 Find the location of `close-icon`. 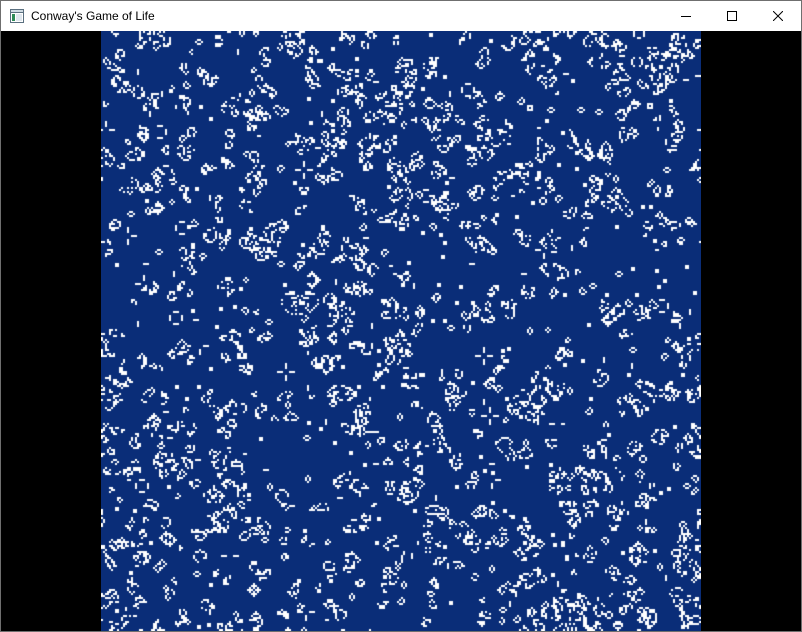

close-icon is located at coordinates (778, 16).